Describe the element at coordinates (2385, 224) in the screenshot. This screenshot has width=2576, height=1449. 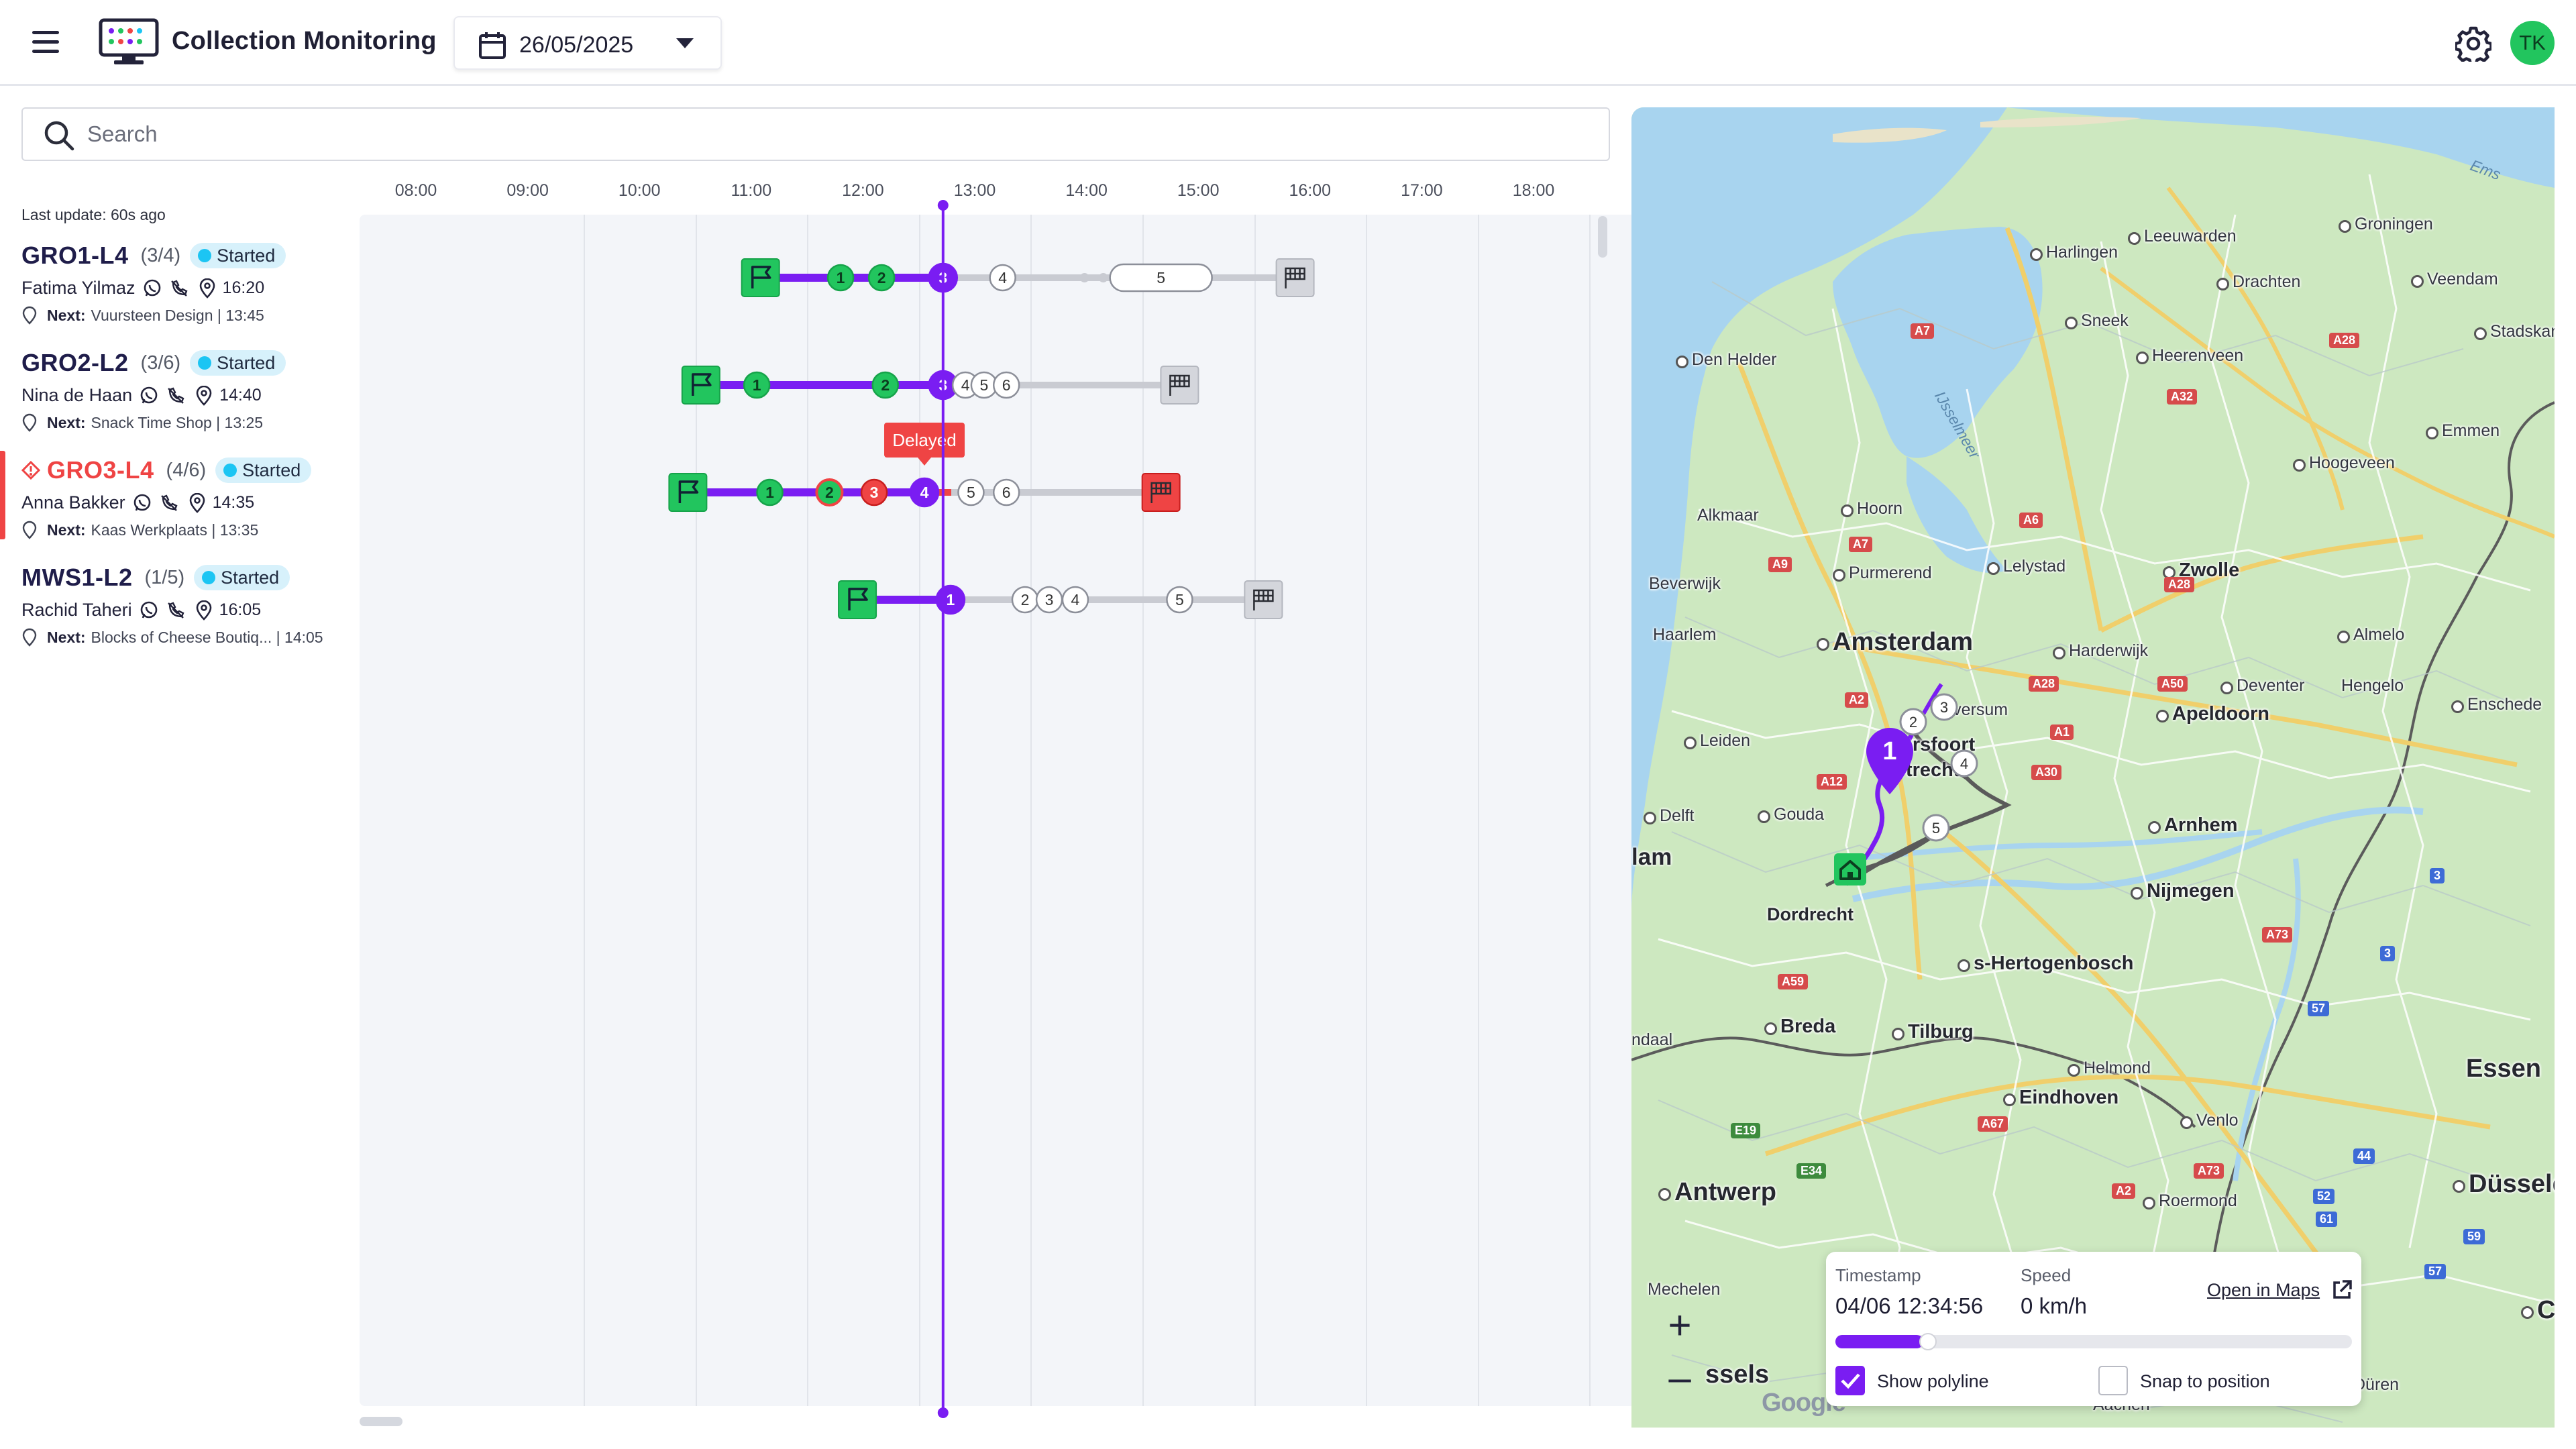
I see `map-label-groningen: Groningen` at that location.